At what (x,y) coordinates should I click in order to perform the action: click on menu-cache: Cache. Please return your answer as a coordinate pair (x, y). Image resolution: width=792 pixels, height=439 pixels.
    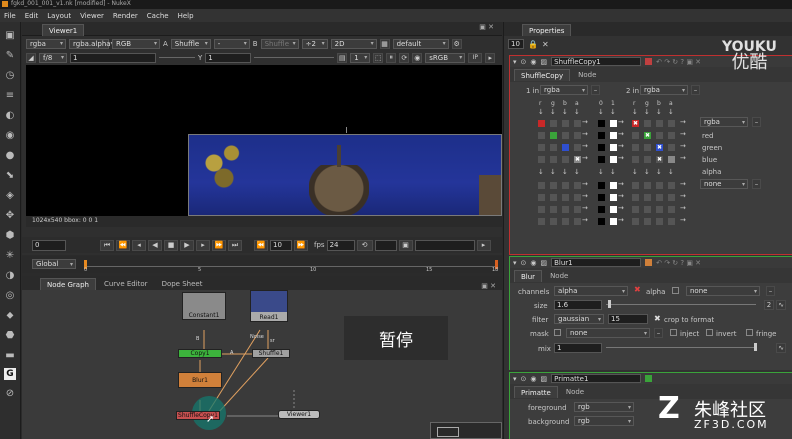
    Looking at the image, I should click on (158, 16).